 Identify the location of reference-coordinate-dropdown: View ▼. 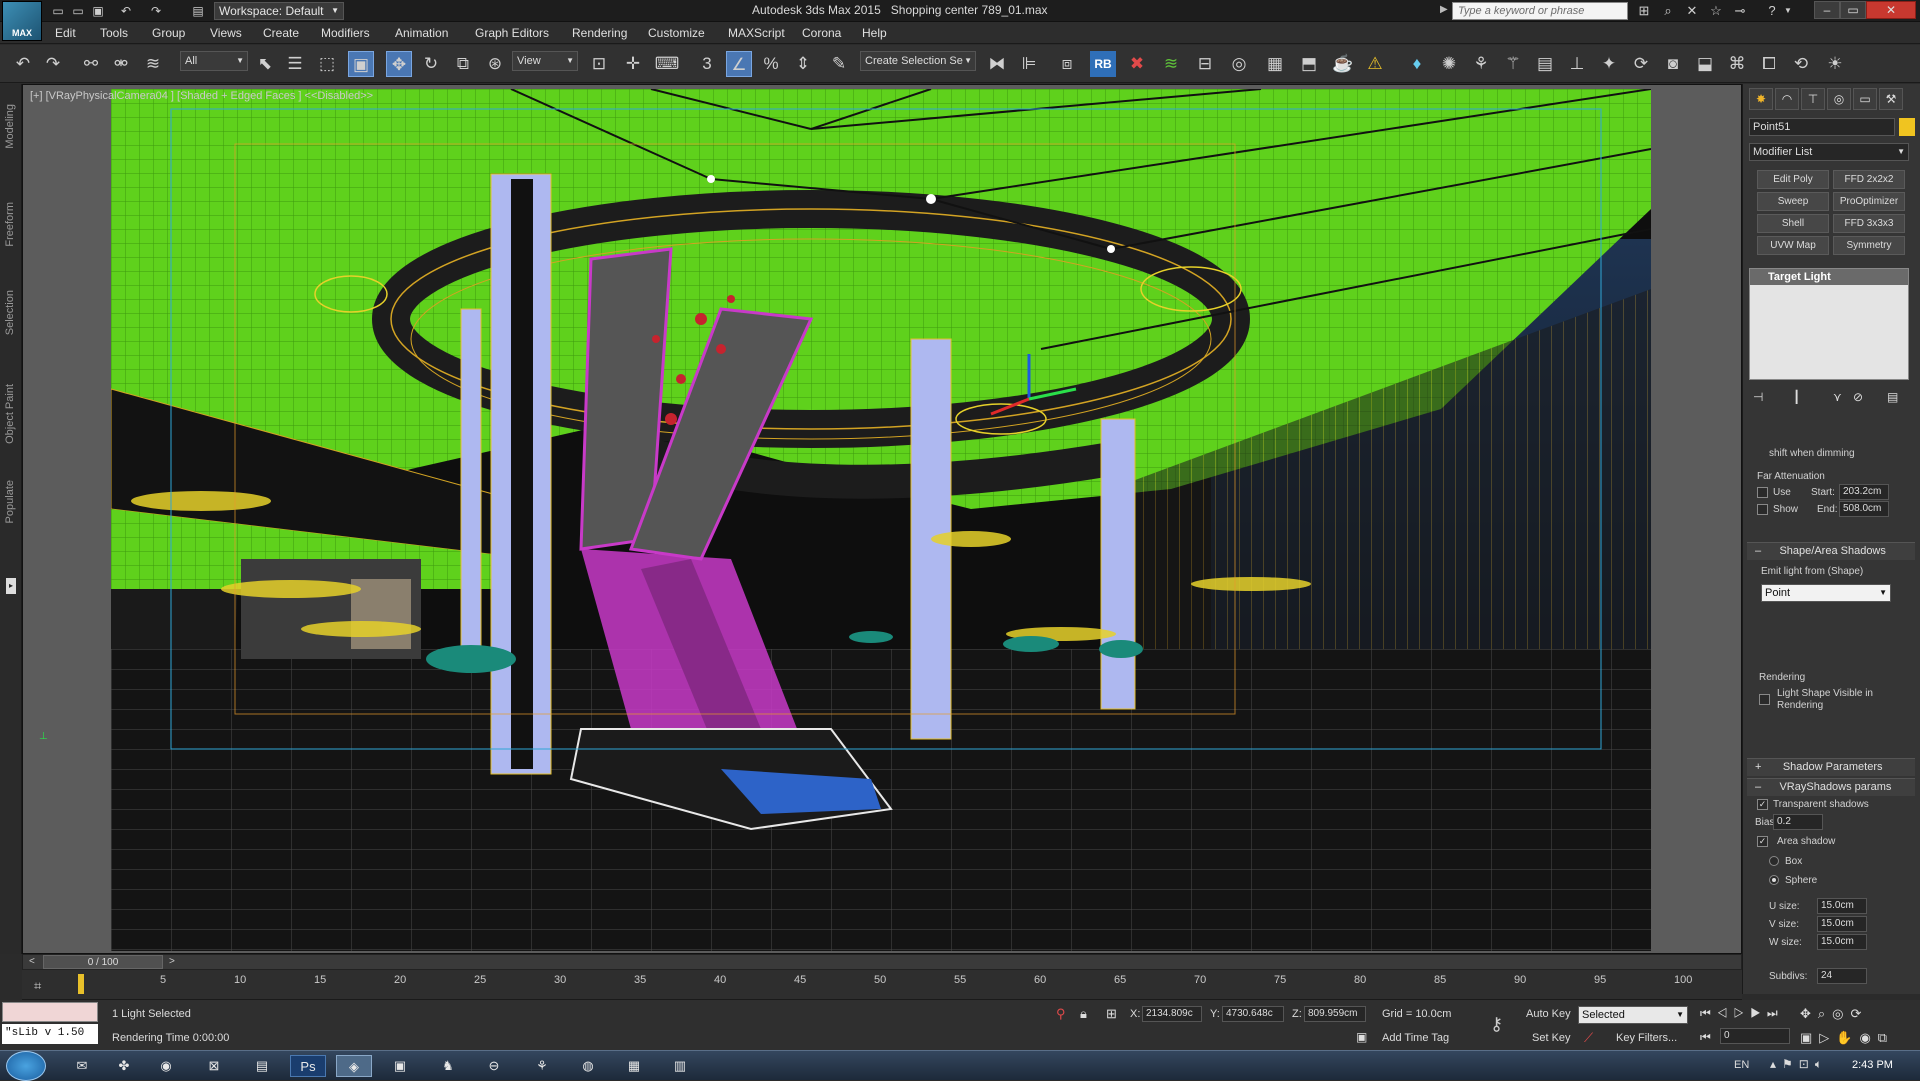
(545, 61).